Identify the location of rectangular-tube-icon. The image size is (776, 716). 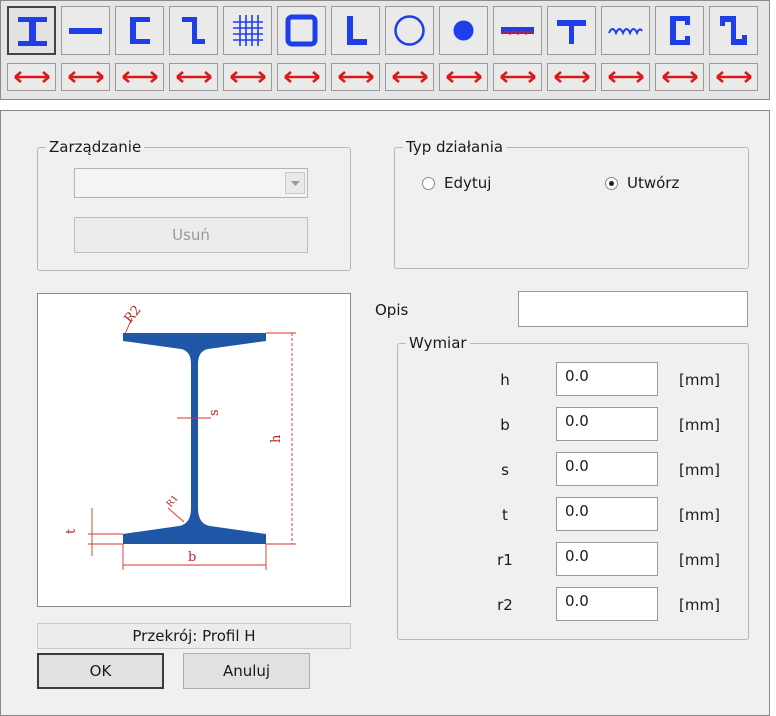
(301, 30).